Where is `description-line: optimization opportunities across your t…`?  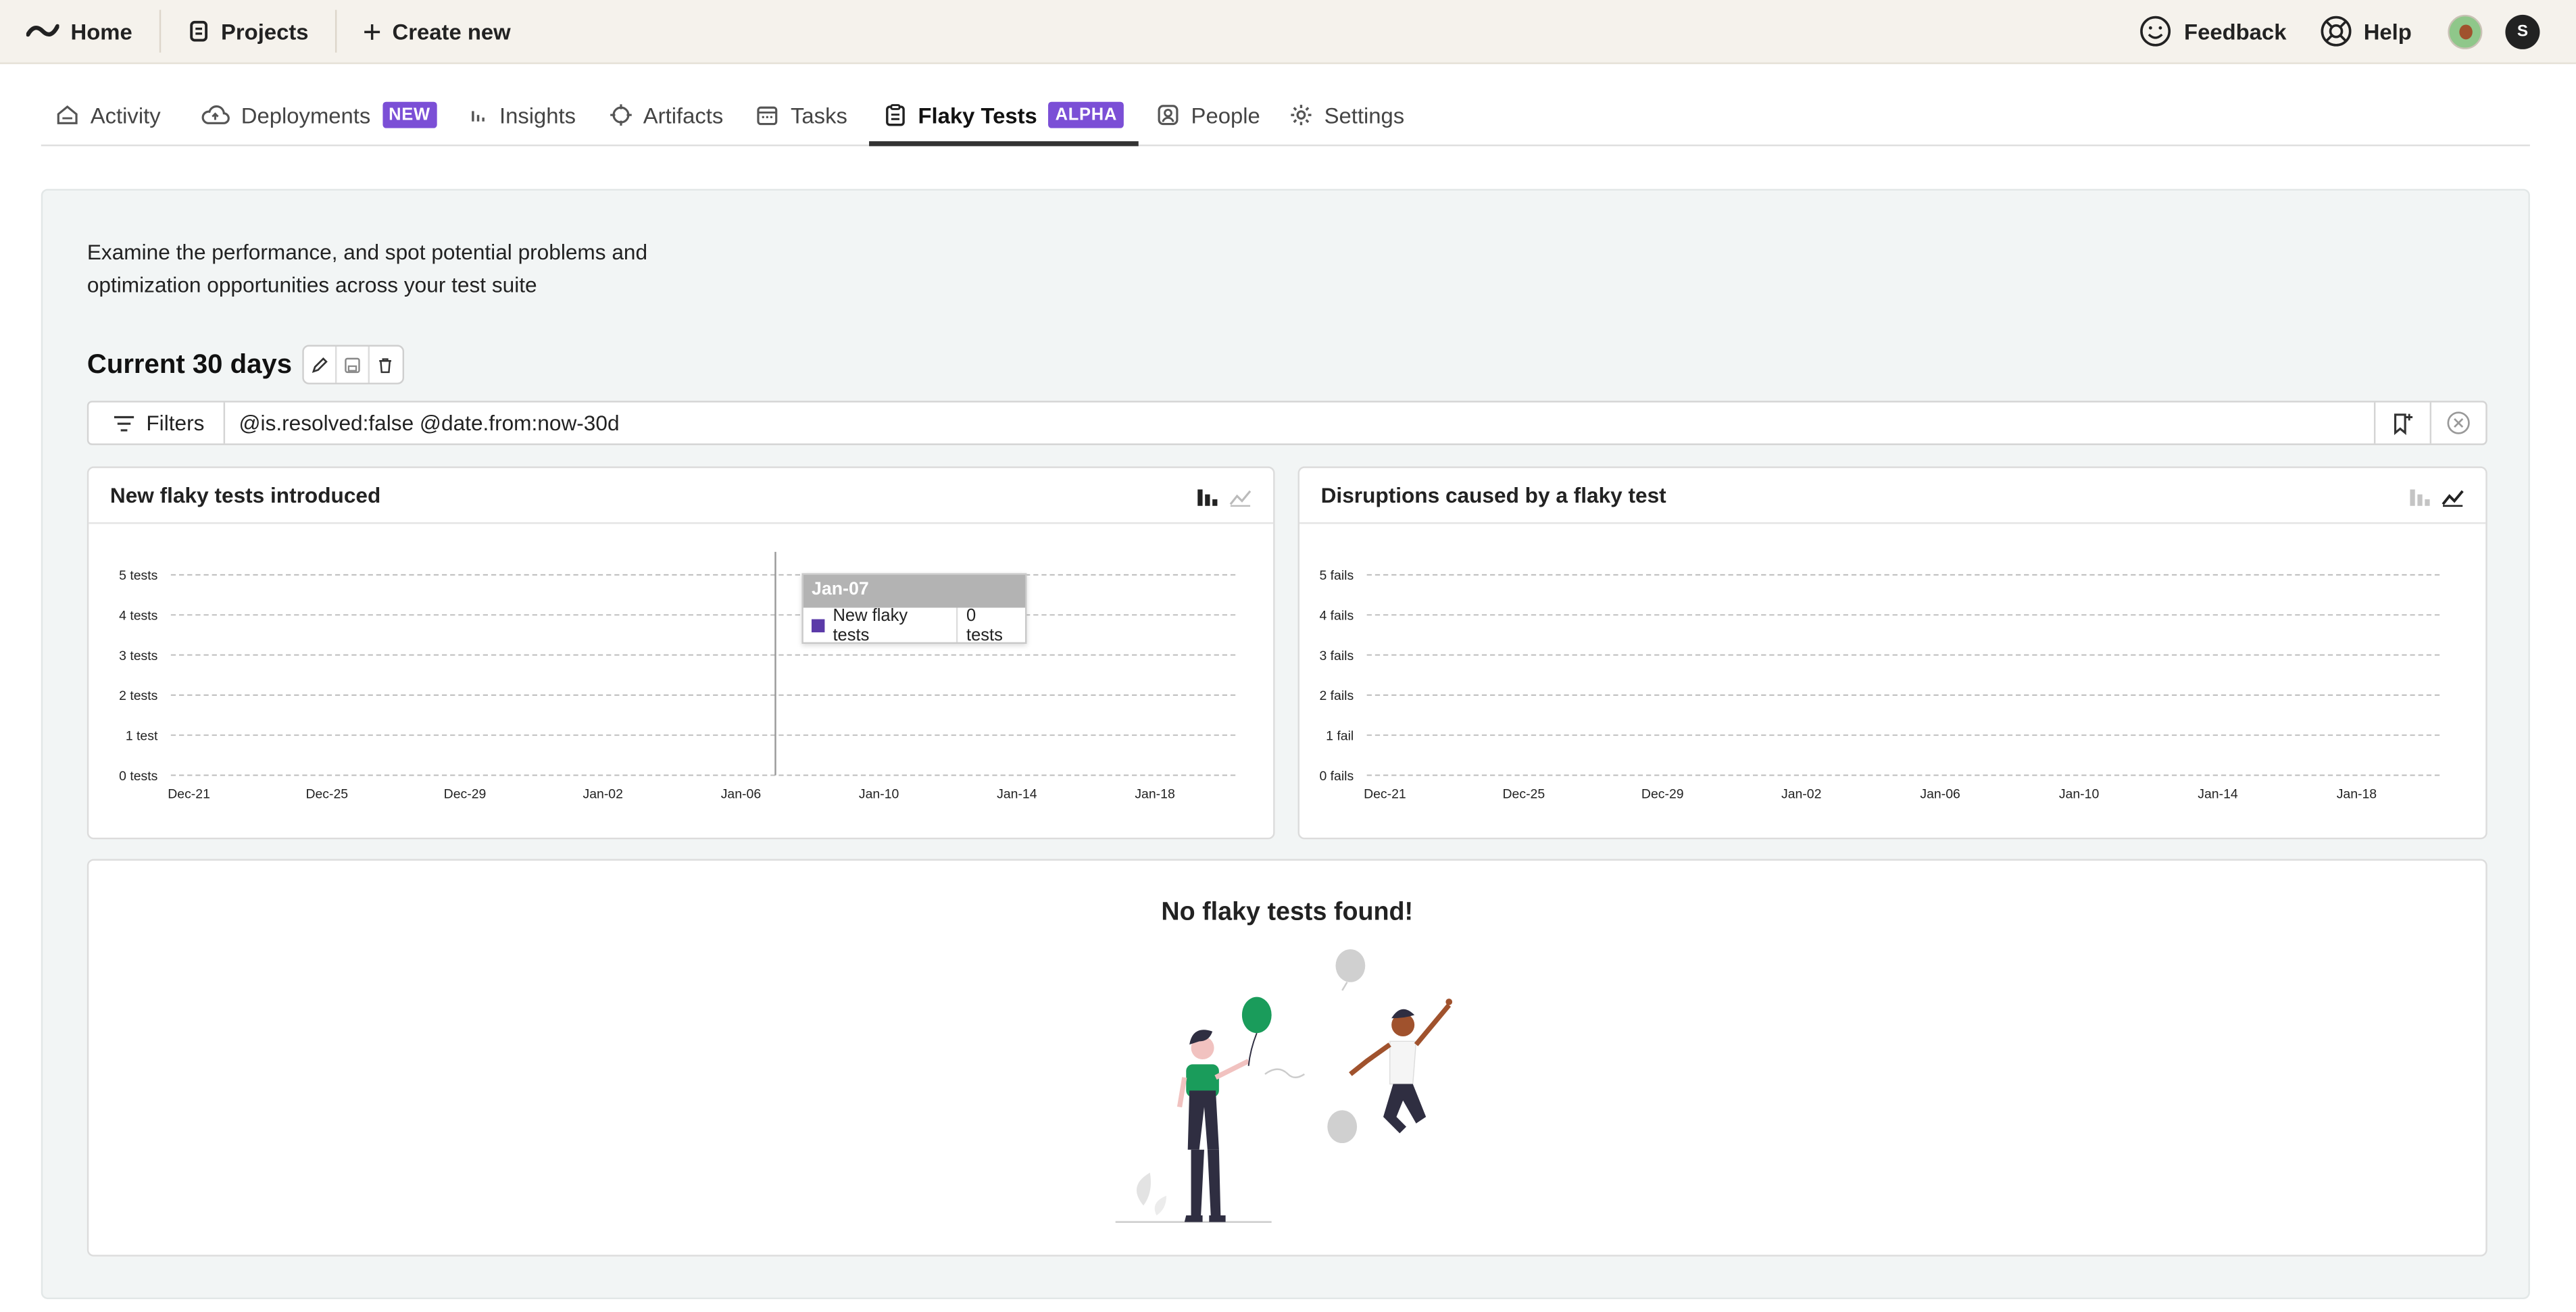
description-line: optimization opportunities across your t… is located at coordinates (312, 285).